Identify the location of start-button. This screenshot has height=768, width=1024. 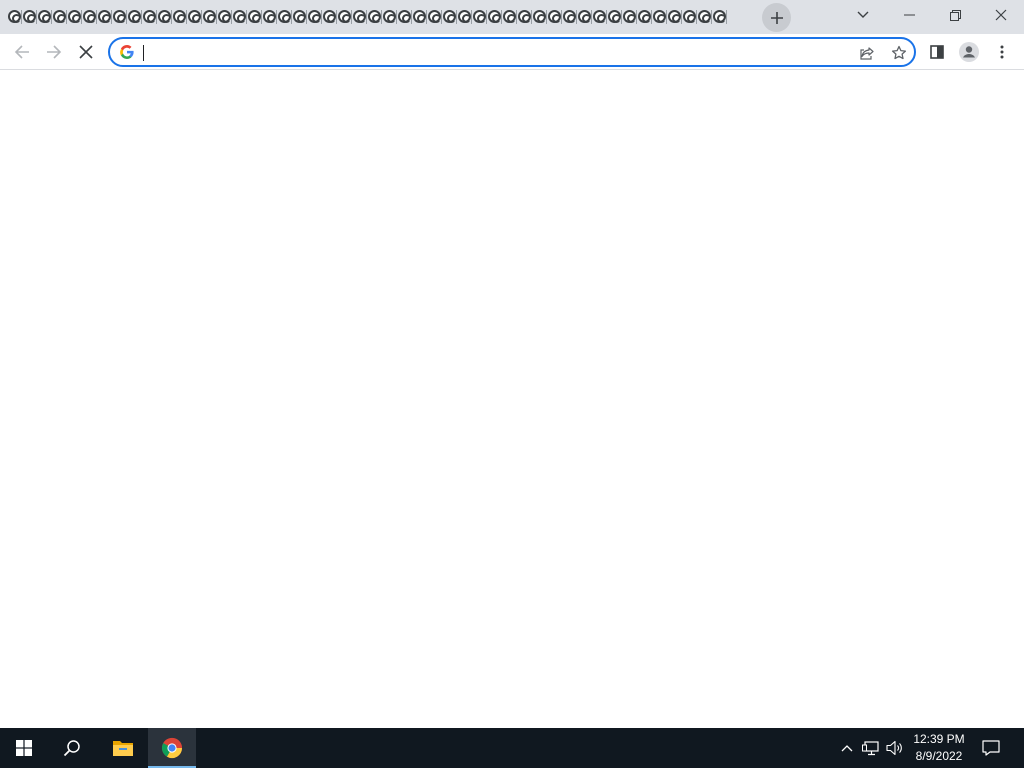
(24, 748).